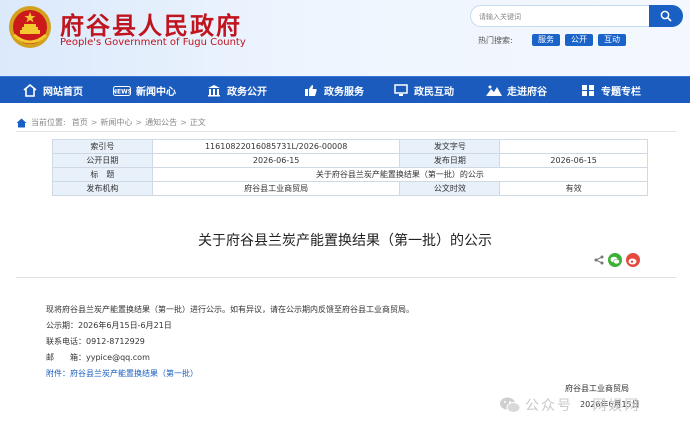  Describe the element at coordinates (134, 373) in the screenshot. I see `attachment-link: 府谷县兰炭产能置换结果（第一批）` at that location.